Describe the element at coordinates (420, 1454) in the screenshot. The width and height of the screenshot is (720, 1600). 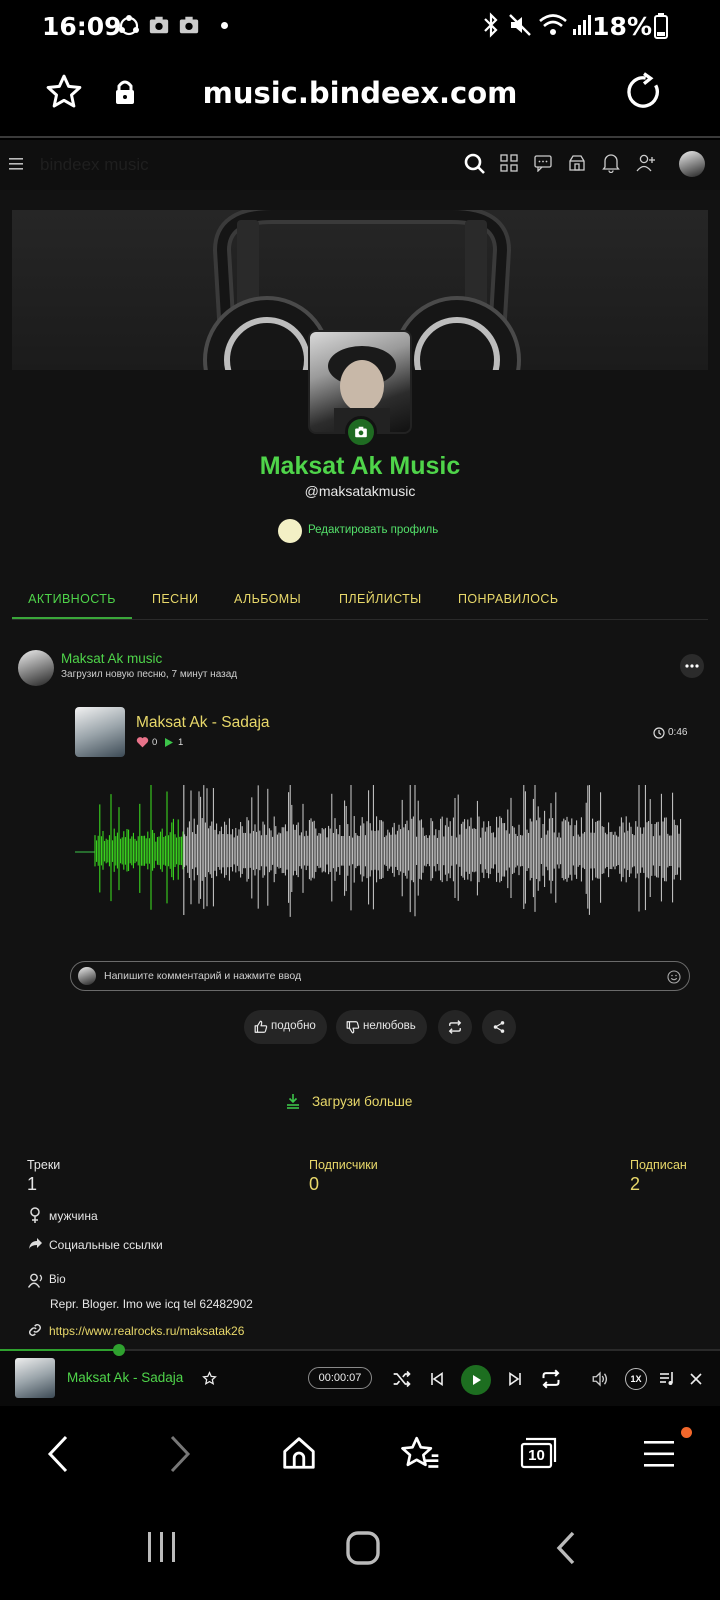
I see `bookmarks-icon` at that location.